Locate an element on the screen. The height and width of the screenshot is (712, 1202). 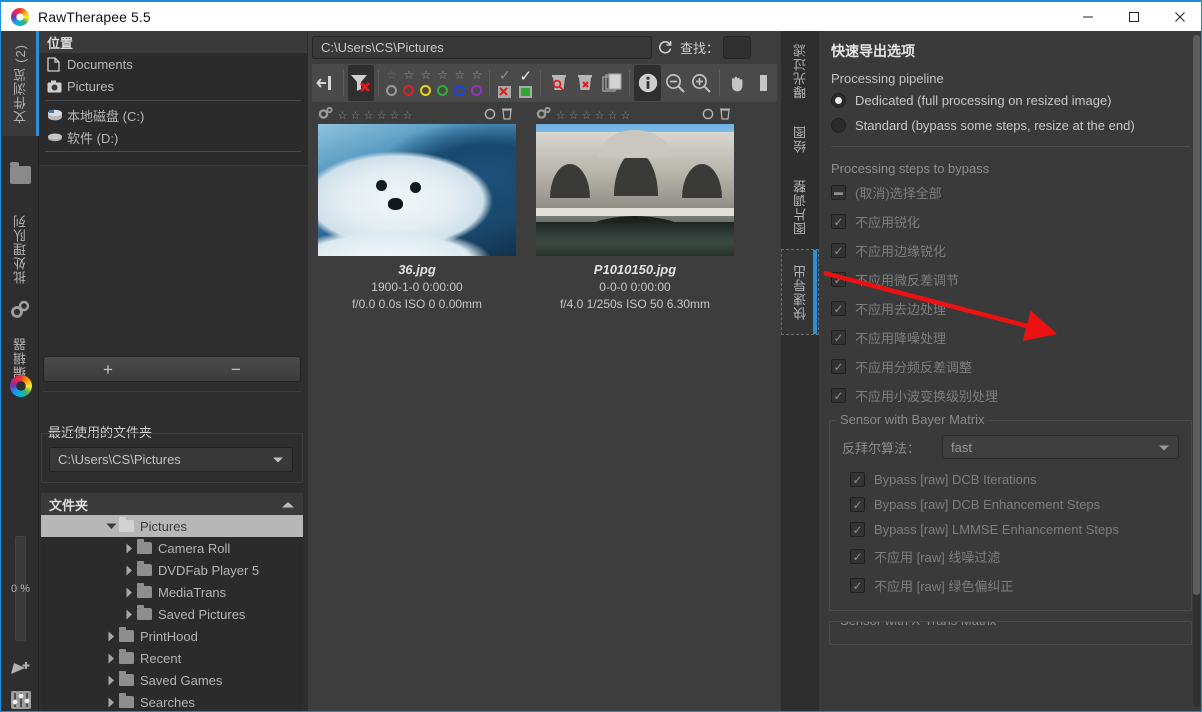
thumbnail-star-3: ☆ is located at coordinates (368, 115).